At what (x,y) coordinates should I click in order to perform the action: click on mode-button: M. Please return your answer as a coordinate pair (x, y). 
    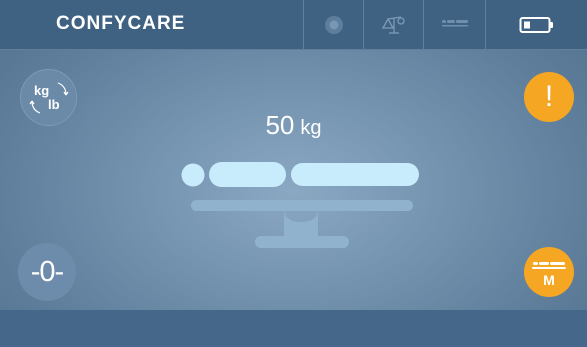
    Looking at the image, I should click on (549, 272).